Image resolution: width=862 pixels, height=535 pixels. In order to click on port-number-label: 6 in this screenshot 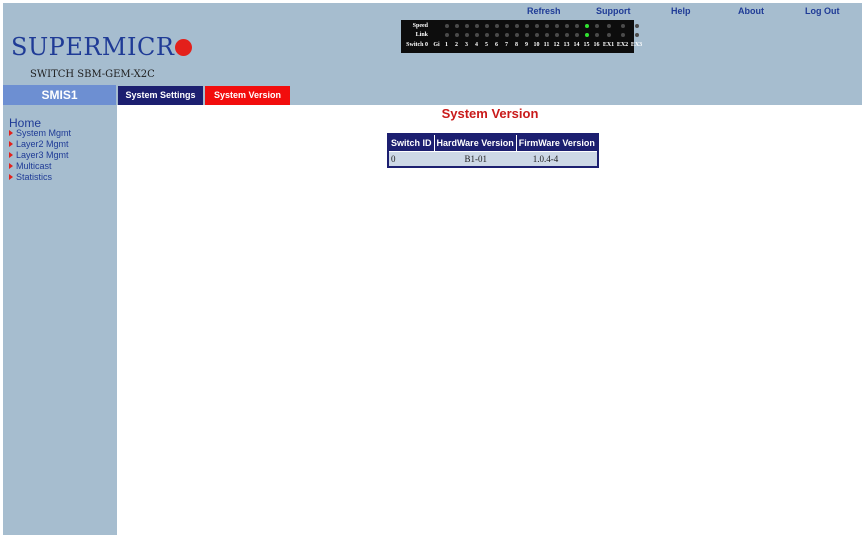, I will do `click(496, 45)`.